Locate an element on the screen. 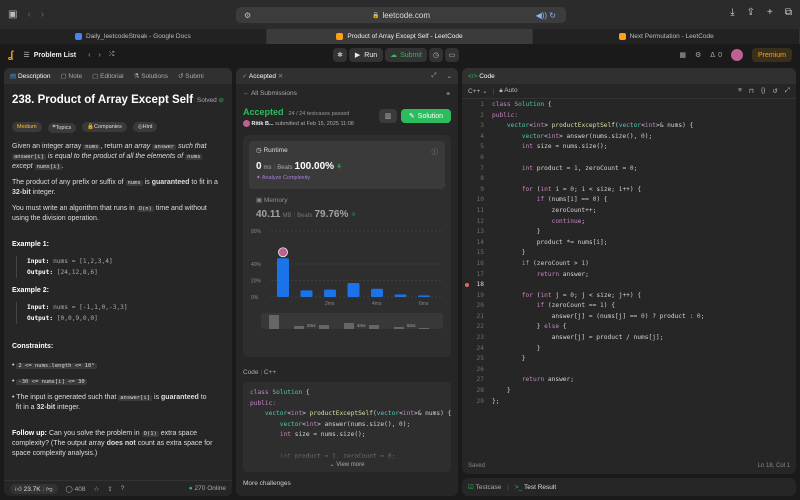  runtime-distribution-chart: 80% 40% 20% 0% 2ms 4ms 6ms 2ms 4ms 6ms is located at coordinates (347, 292).